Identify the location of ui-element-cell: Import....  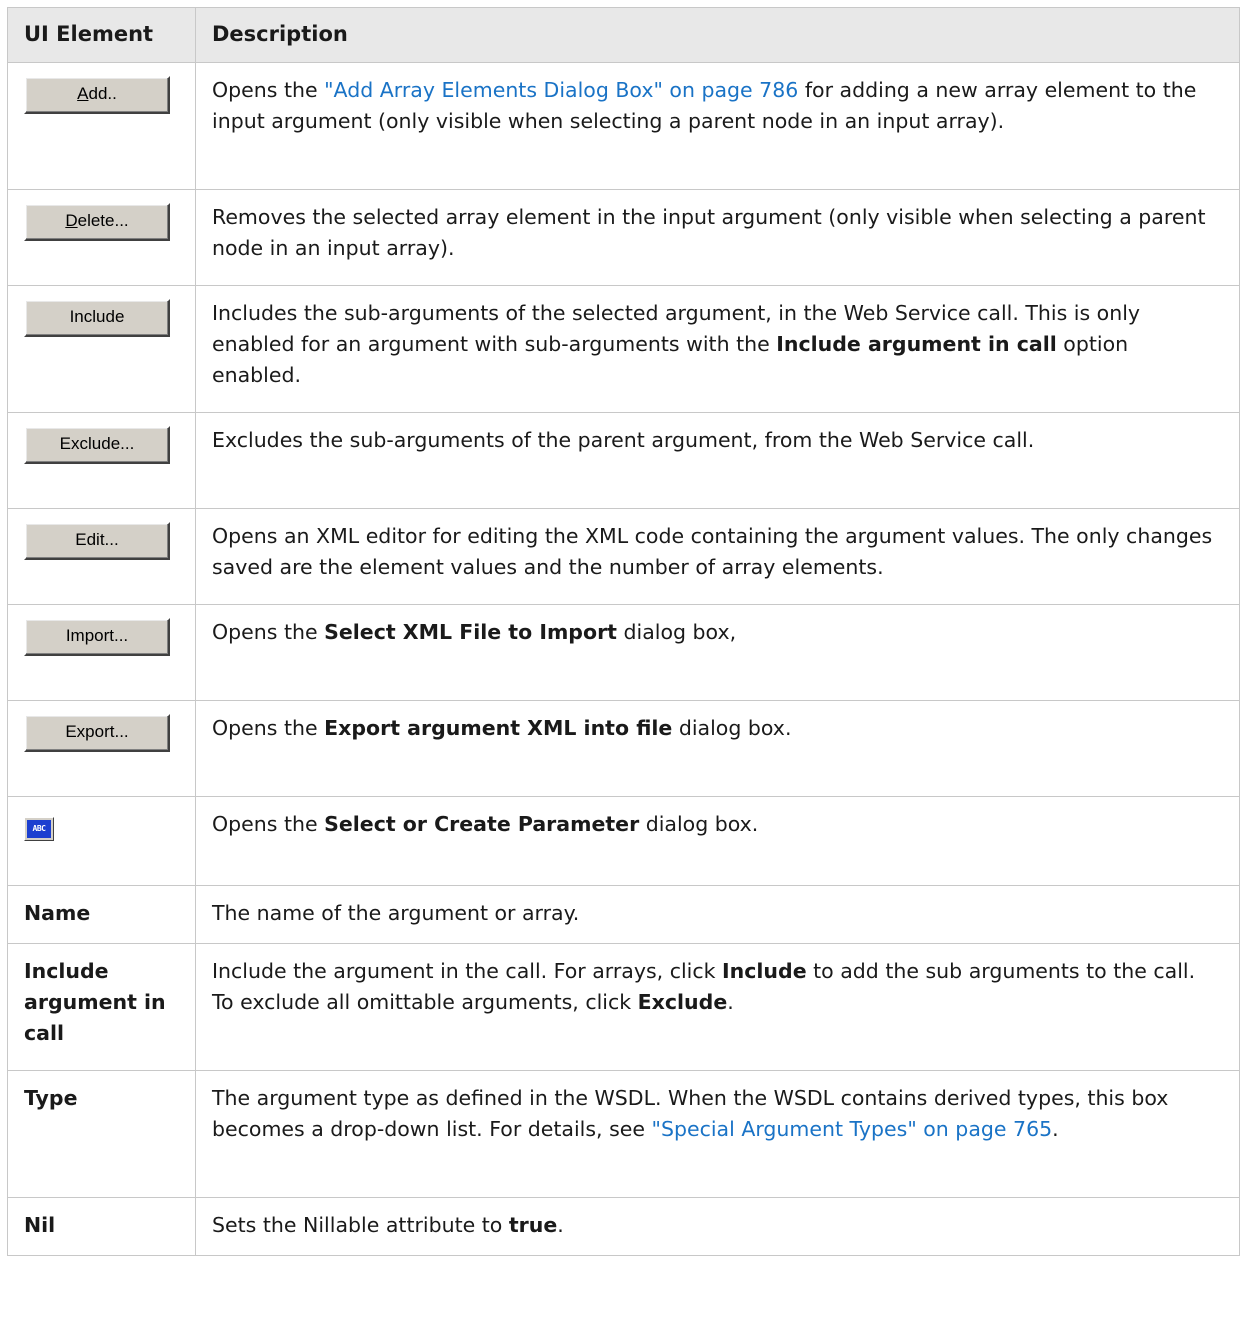
(101, 652).